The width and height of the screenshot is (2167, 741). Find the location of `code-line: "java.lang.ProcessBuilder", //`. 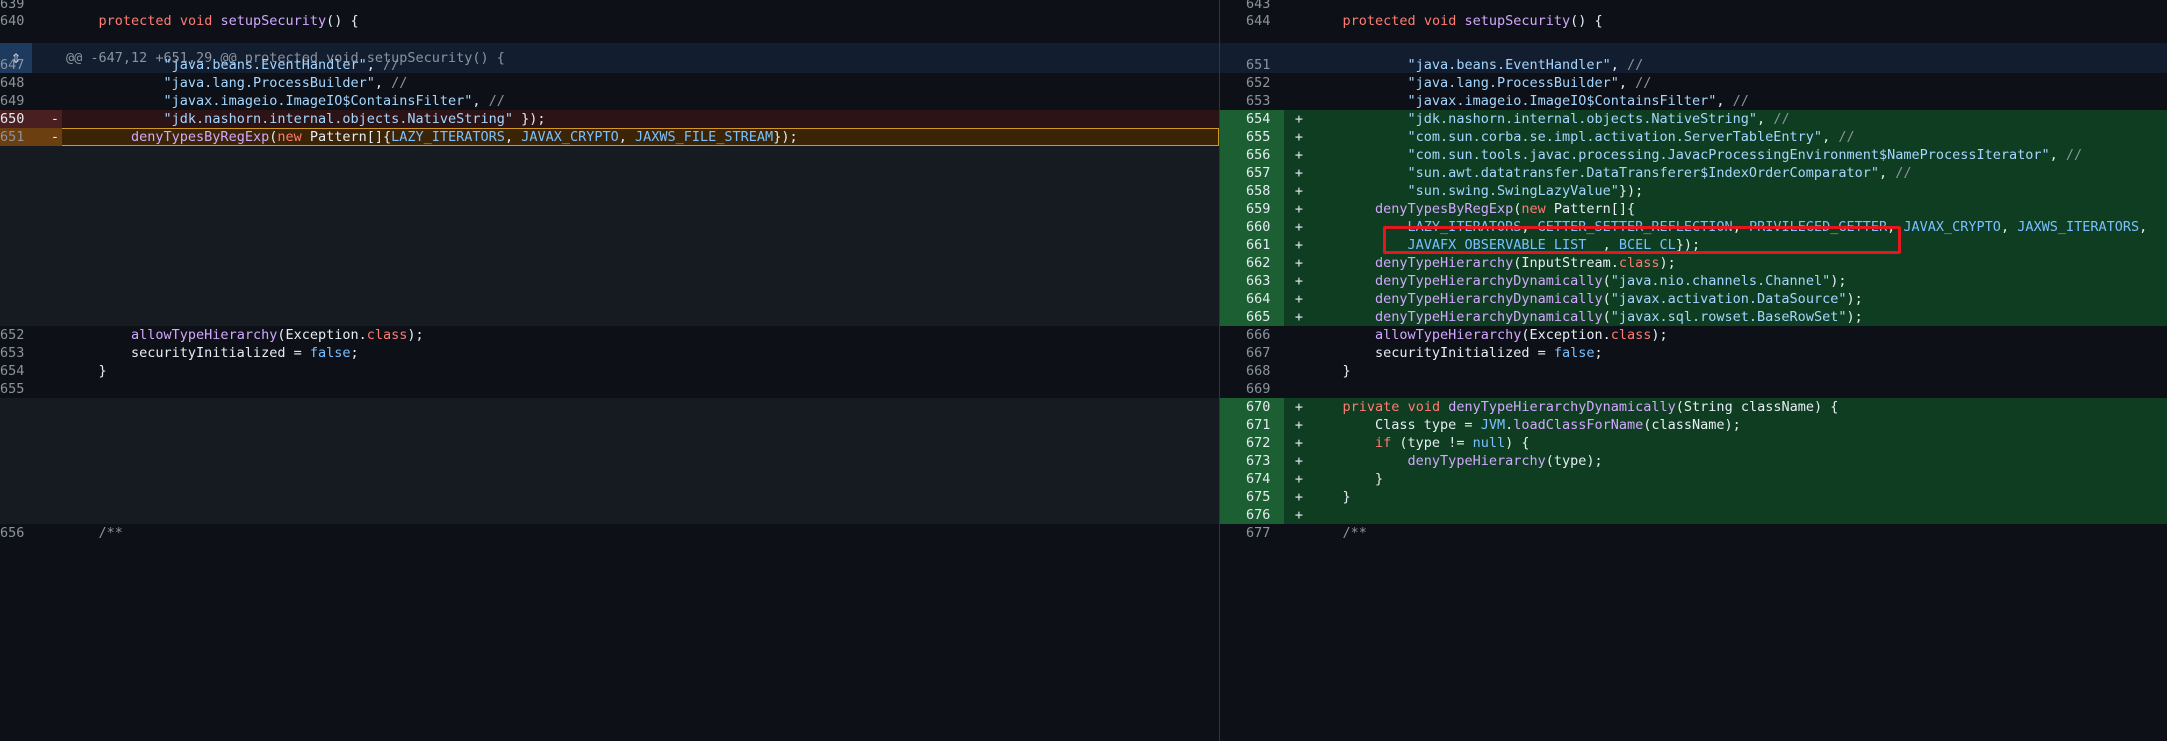

code-line: "java.lang.ProcessBuilder", // is located at coordinates (1529, 83).